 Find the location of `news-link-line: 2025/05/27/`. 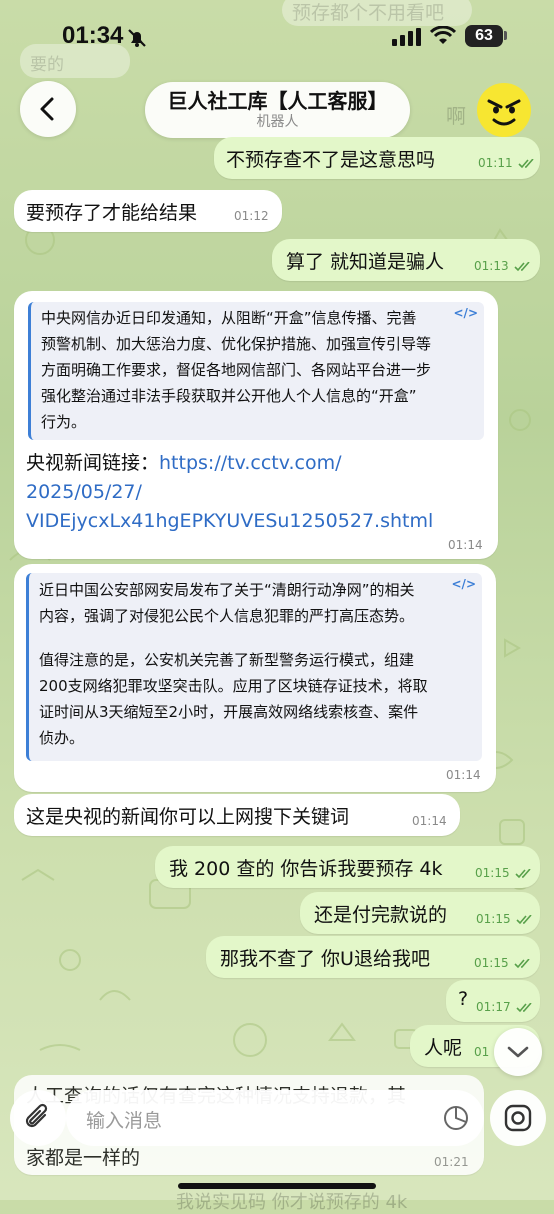

news-link-line: 2025/05/27/ is located at coordinates (84, 492).